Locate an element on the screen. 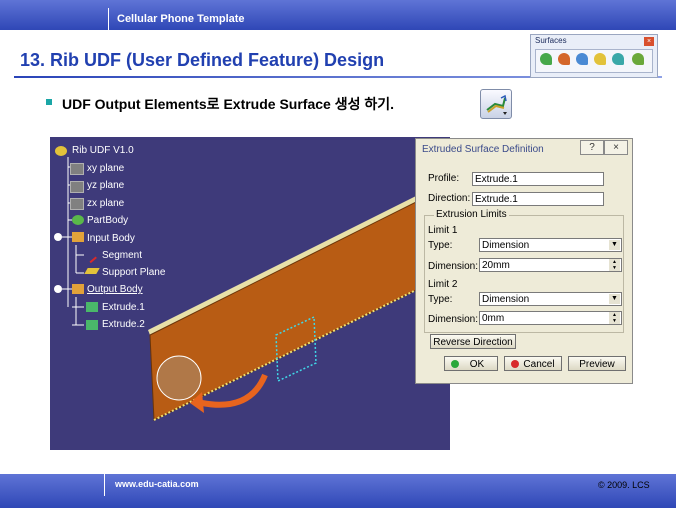  toolbar-icon-row is located at coordinates (594, 61).